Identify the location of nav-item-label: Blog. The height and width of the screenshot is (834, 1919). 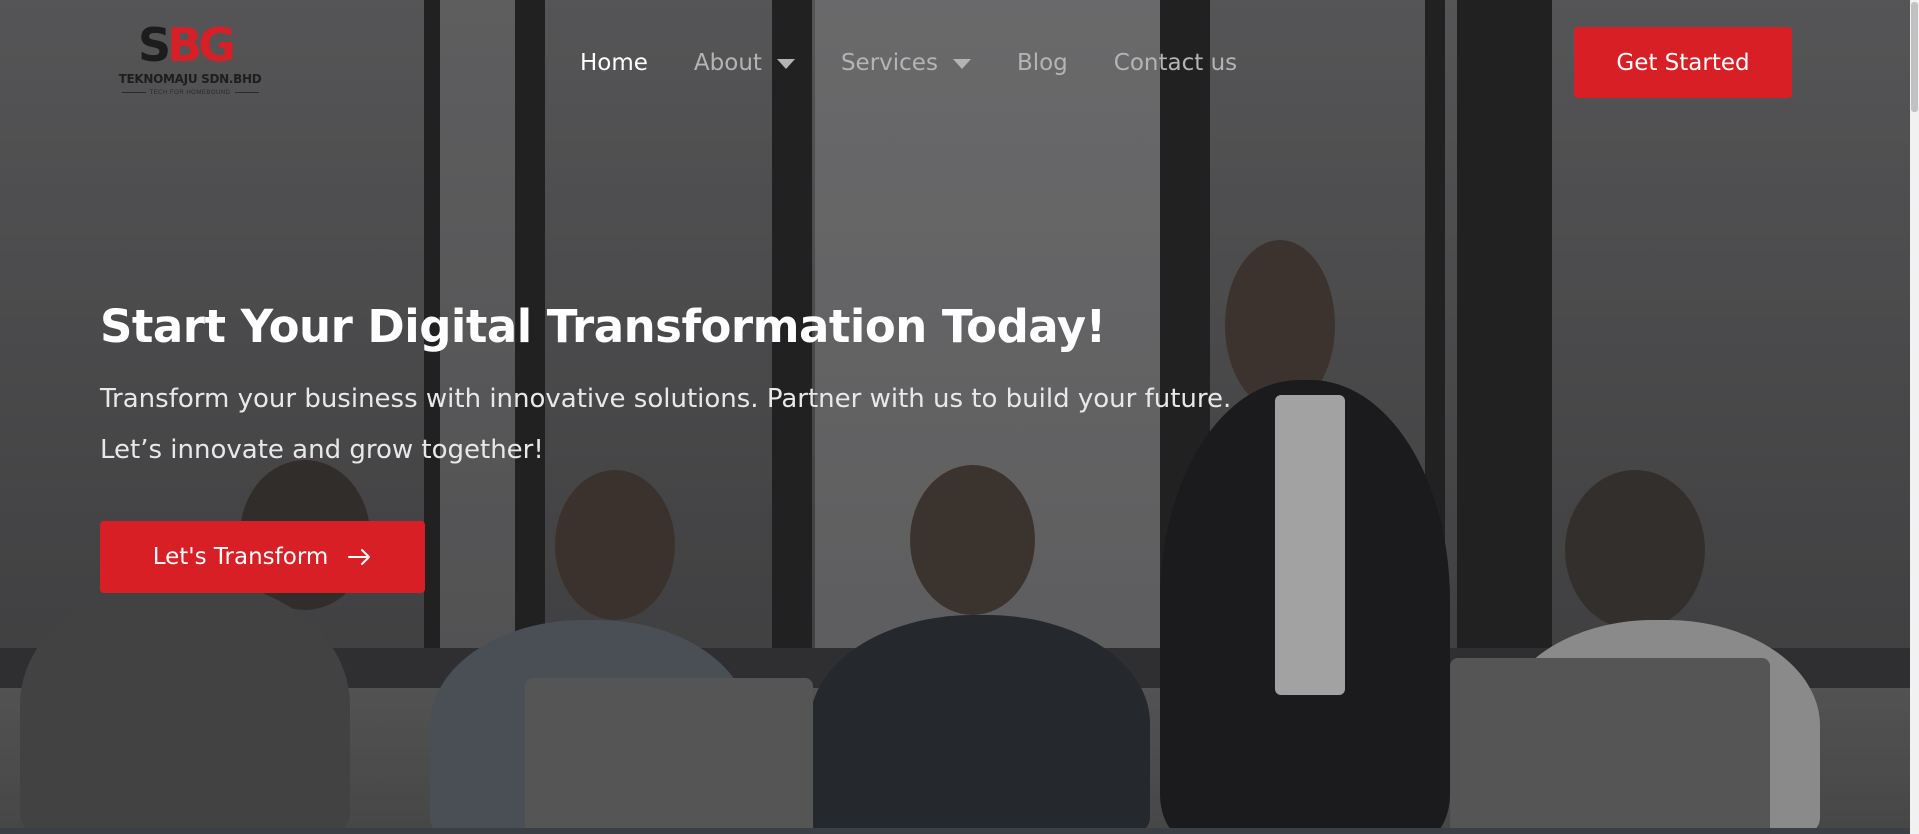
(1042, 63).